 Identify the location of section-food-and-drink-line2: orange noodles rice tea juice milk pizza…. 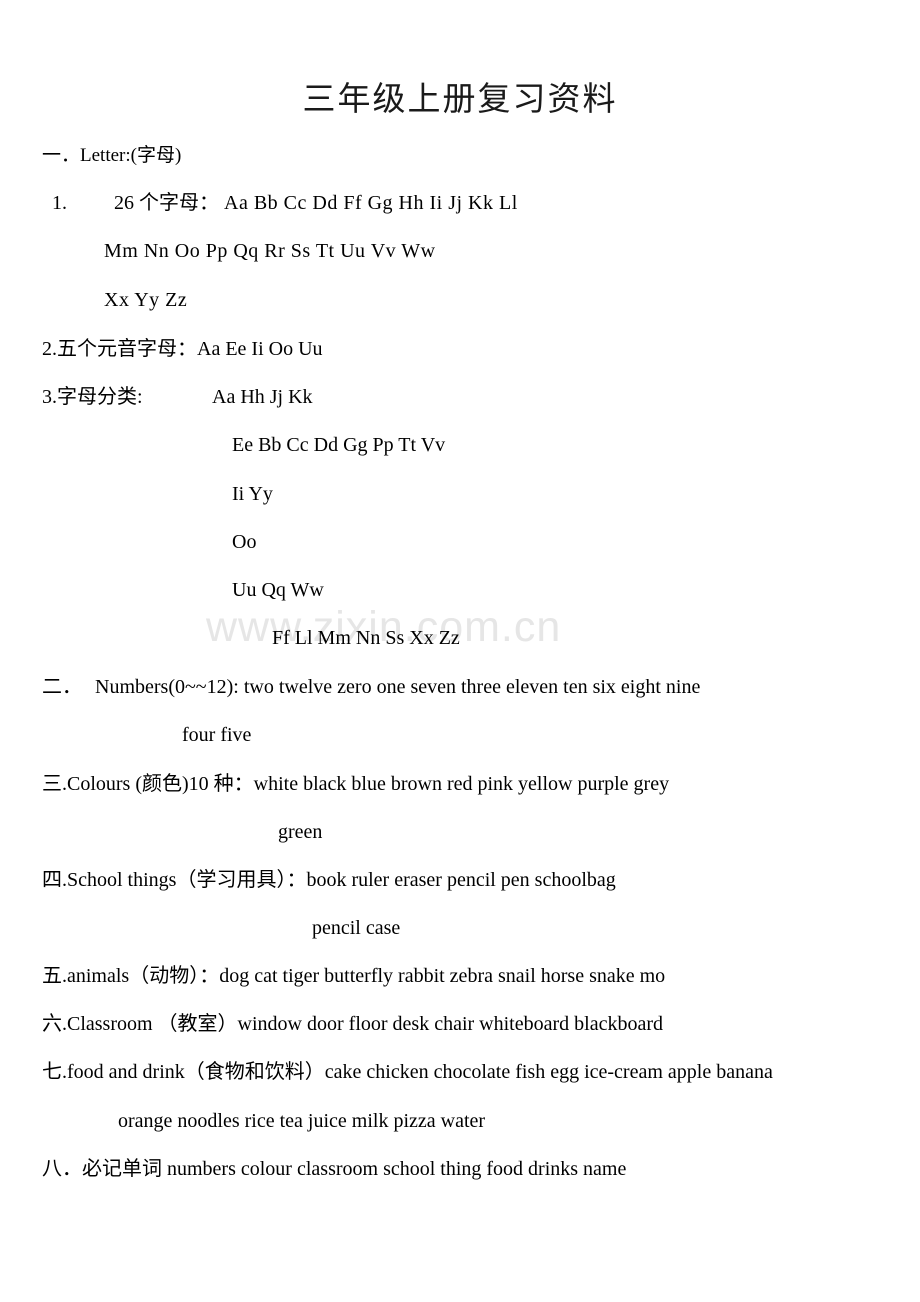
(302, 1121).